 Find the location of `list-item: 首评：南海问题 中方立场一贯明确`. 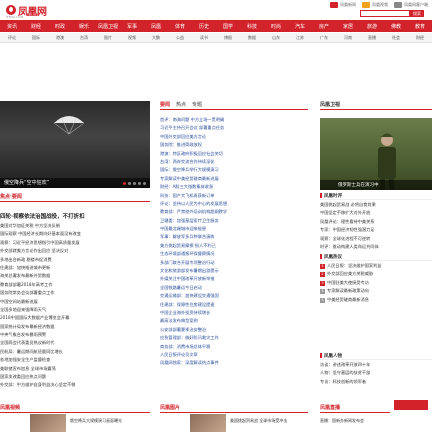

list-item: 首评：南海问题 中方立场一贯明确 is located at coordinates (234, 120).